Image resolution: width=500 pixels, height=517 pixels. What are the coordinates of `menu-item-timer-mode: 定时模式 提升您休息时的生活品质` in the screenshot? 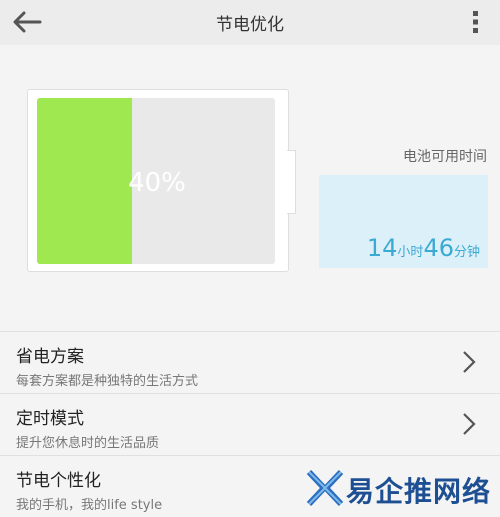 It's located at (250, 424).